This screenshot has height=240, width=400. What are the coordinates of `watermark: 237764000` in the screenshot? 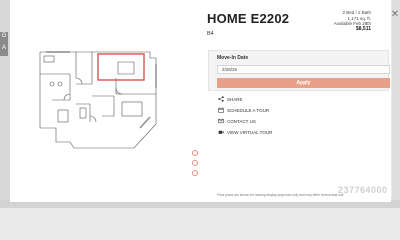 It's located at (363, 190).